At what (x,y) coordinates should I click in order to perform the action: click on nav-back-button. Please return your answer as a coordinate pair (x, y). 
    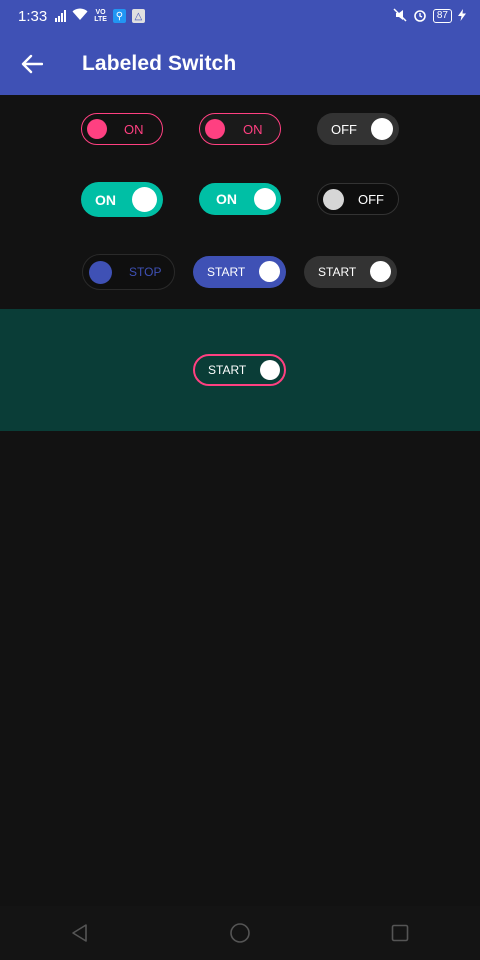
    Looking at the image, I should click on (80, 933).